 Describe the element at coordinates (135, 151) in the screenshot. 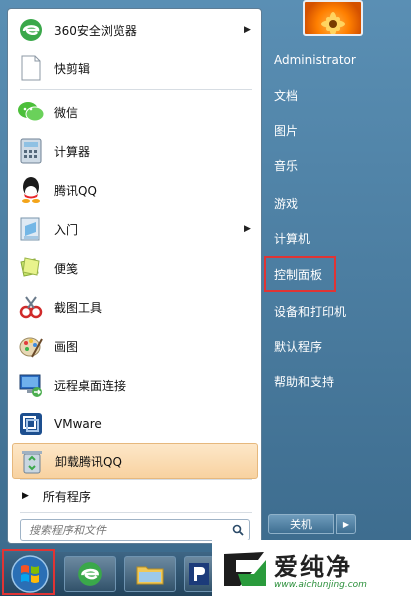

I see `program-item-calculator: 计算器` at that location.